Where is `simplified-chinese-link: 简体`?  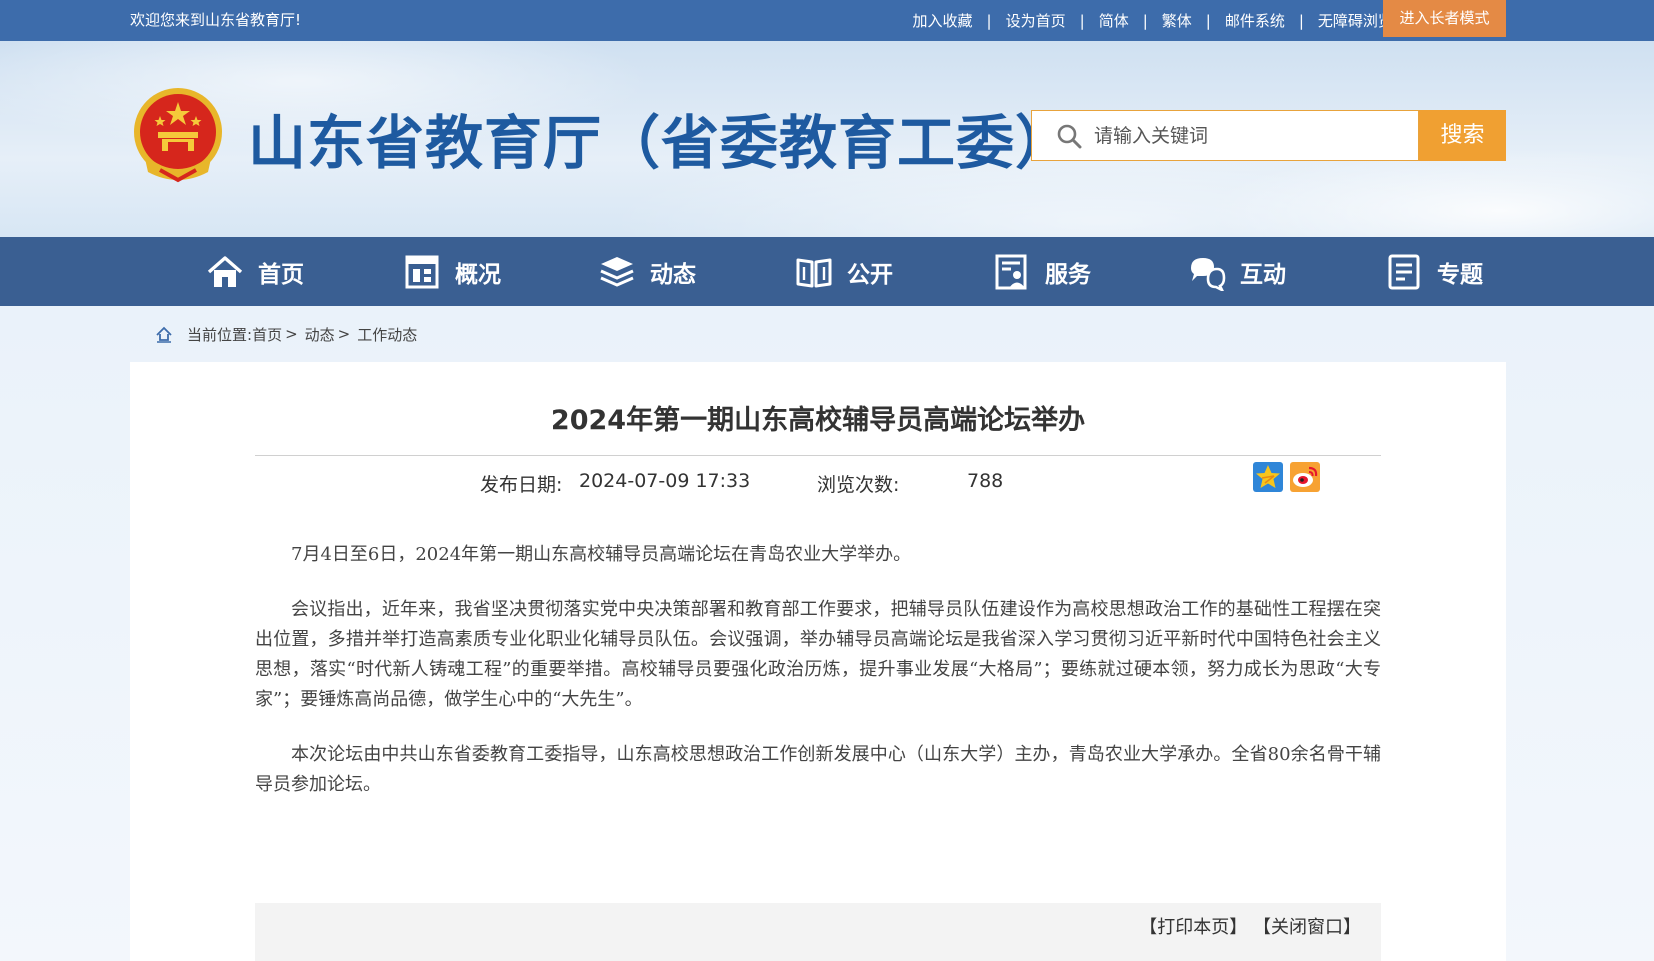
simplified-chinese-link: 简体 is located at coordinates (1114, 20).